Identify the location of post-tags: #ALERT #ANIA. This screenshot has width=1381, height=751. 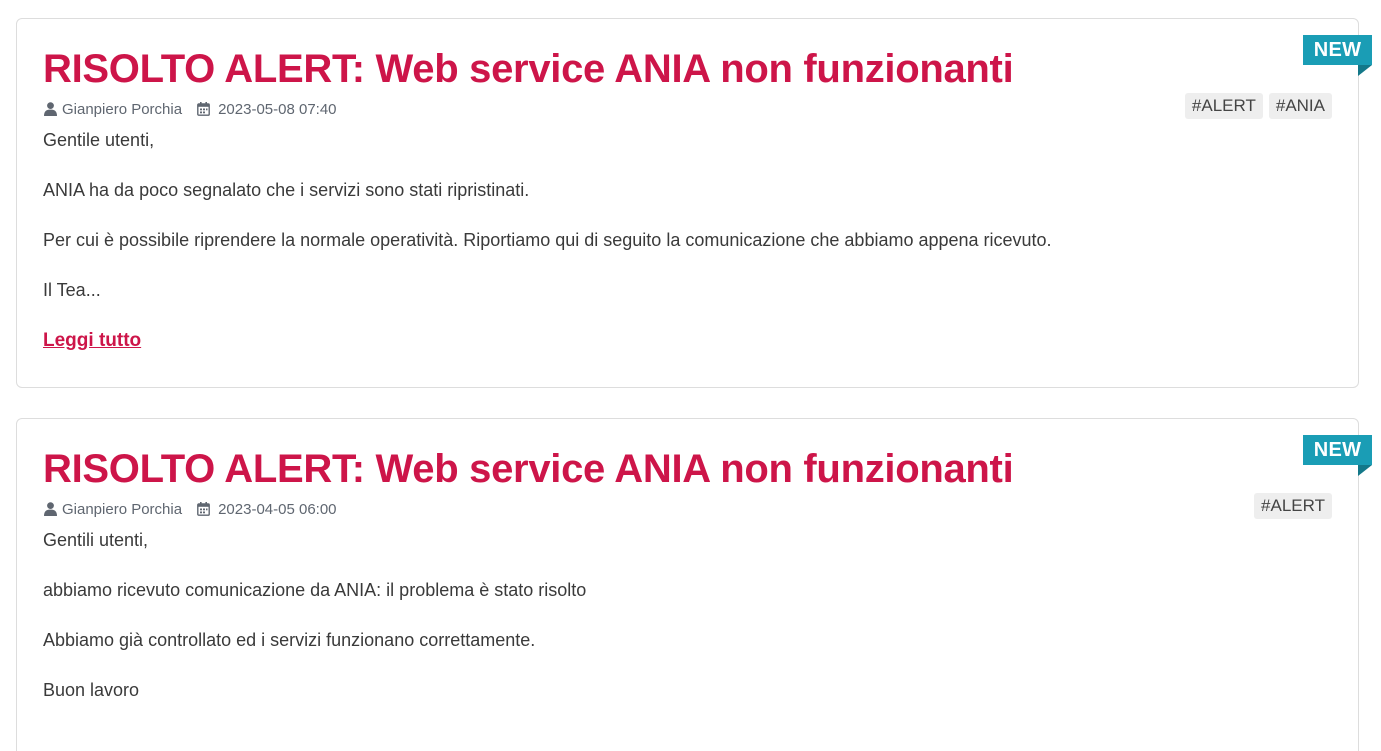
(1258, 106).